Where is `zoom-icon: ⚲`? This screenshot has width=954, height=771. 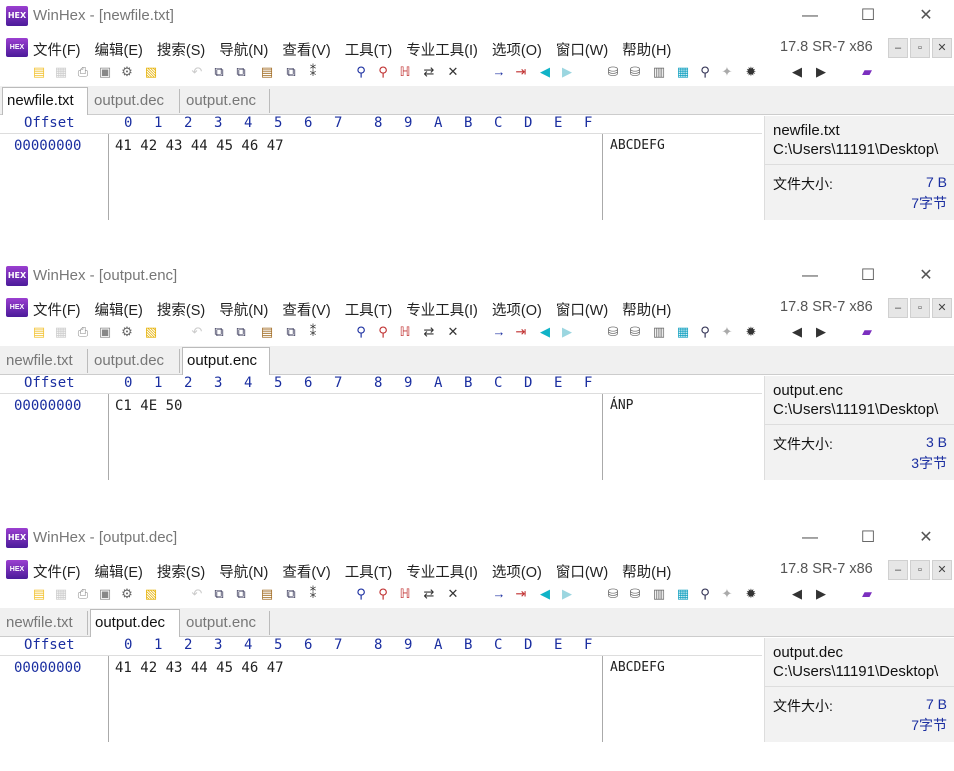
zoom-icon: ⚲ is located at coordinates (705, 72).